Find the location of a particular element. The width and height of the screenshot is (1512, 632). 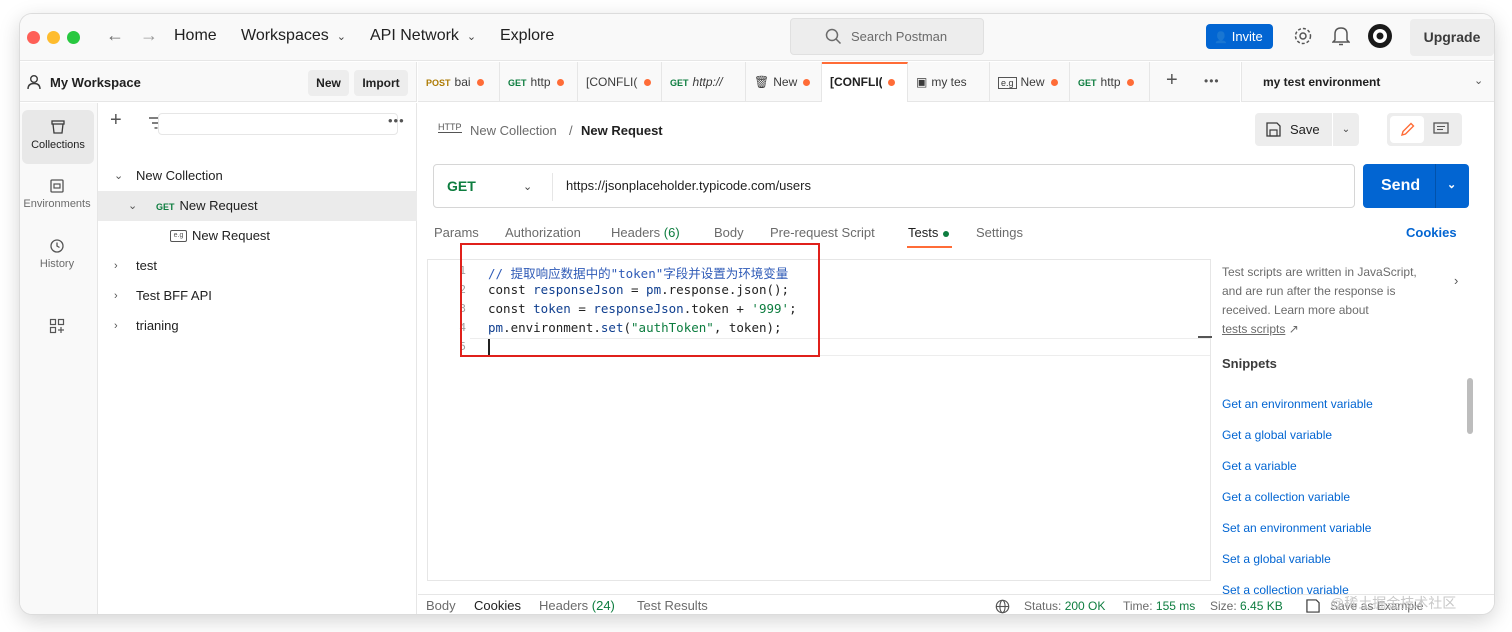

open-tab: GET http:// is located at coordinates (704, 82).